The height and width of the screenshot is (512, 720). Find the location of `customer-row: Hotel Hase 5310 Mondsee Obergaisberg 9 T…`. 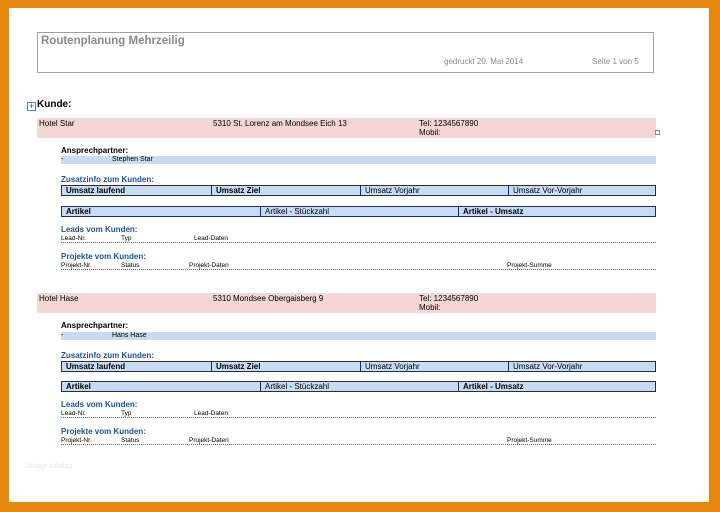

customer-row: Hotel Hase 5310 Mondsee Obergaisberg 9 T… is located at coordinates (346, 303).